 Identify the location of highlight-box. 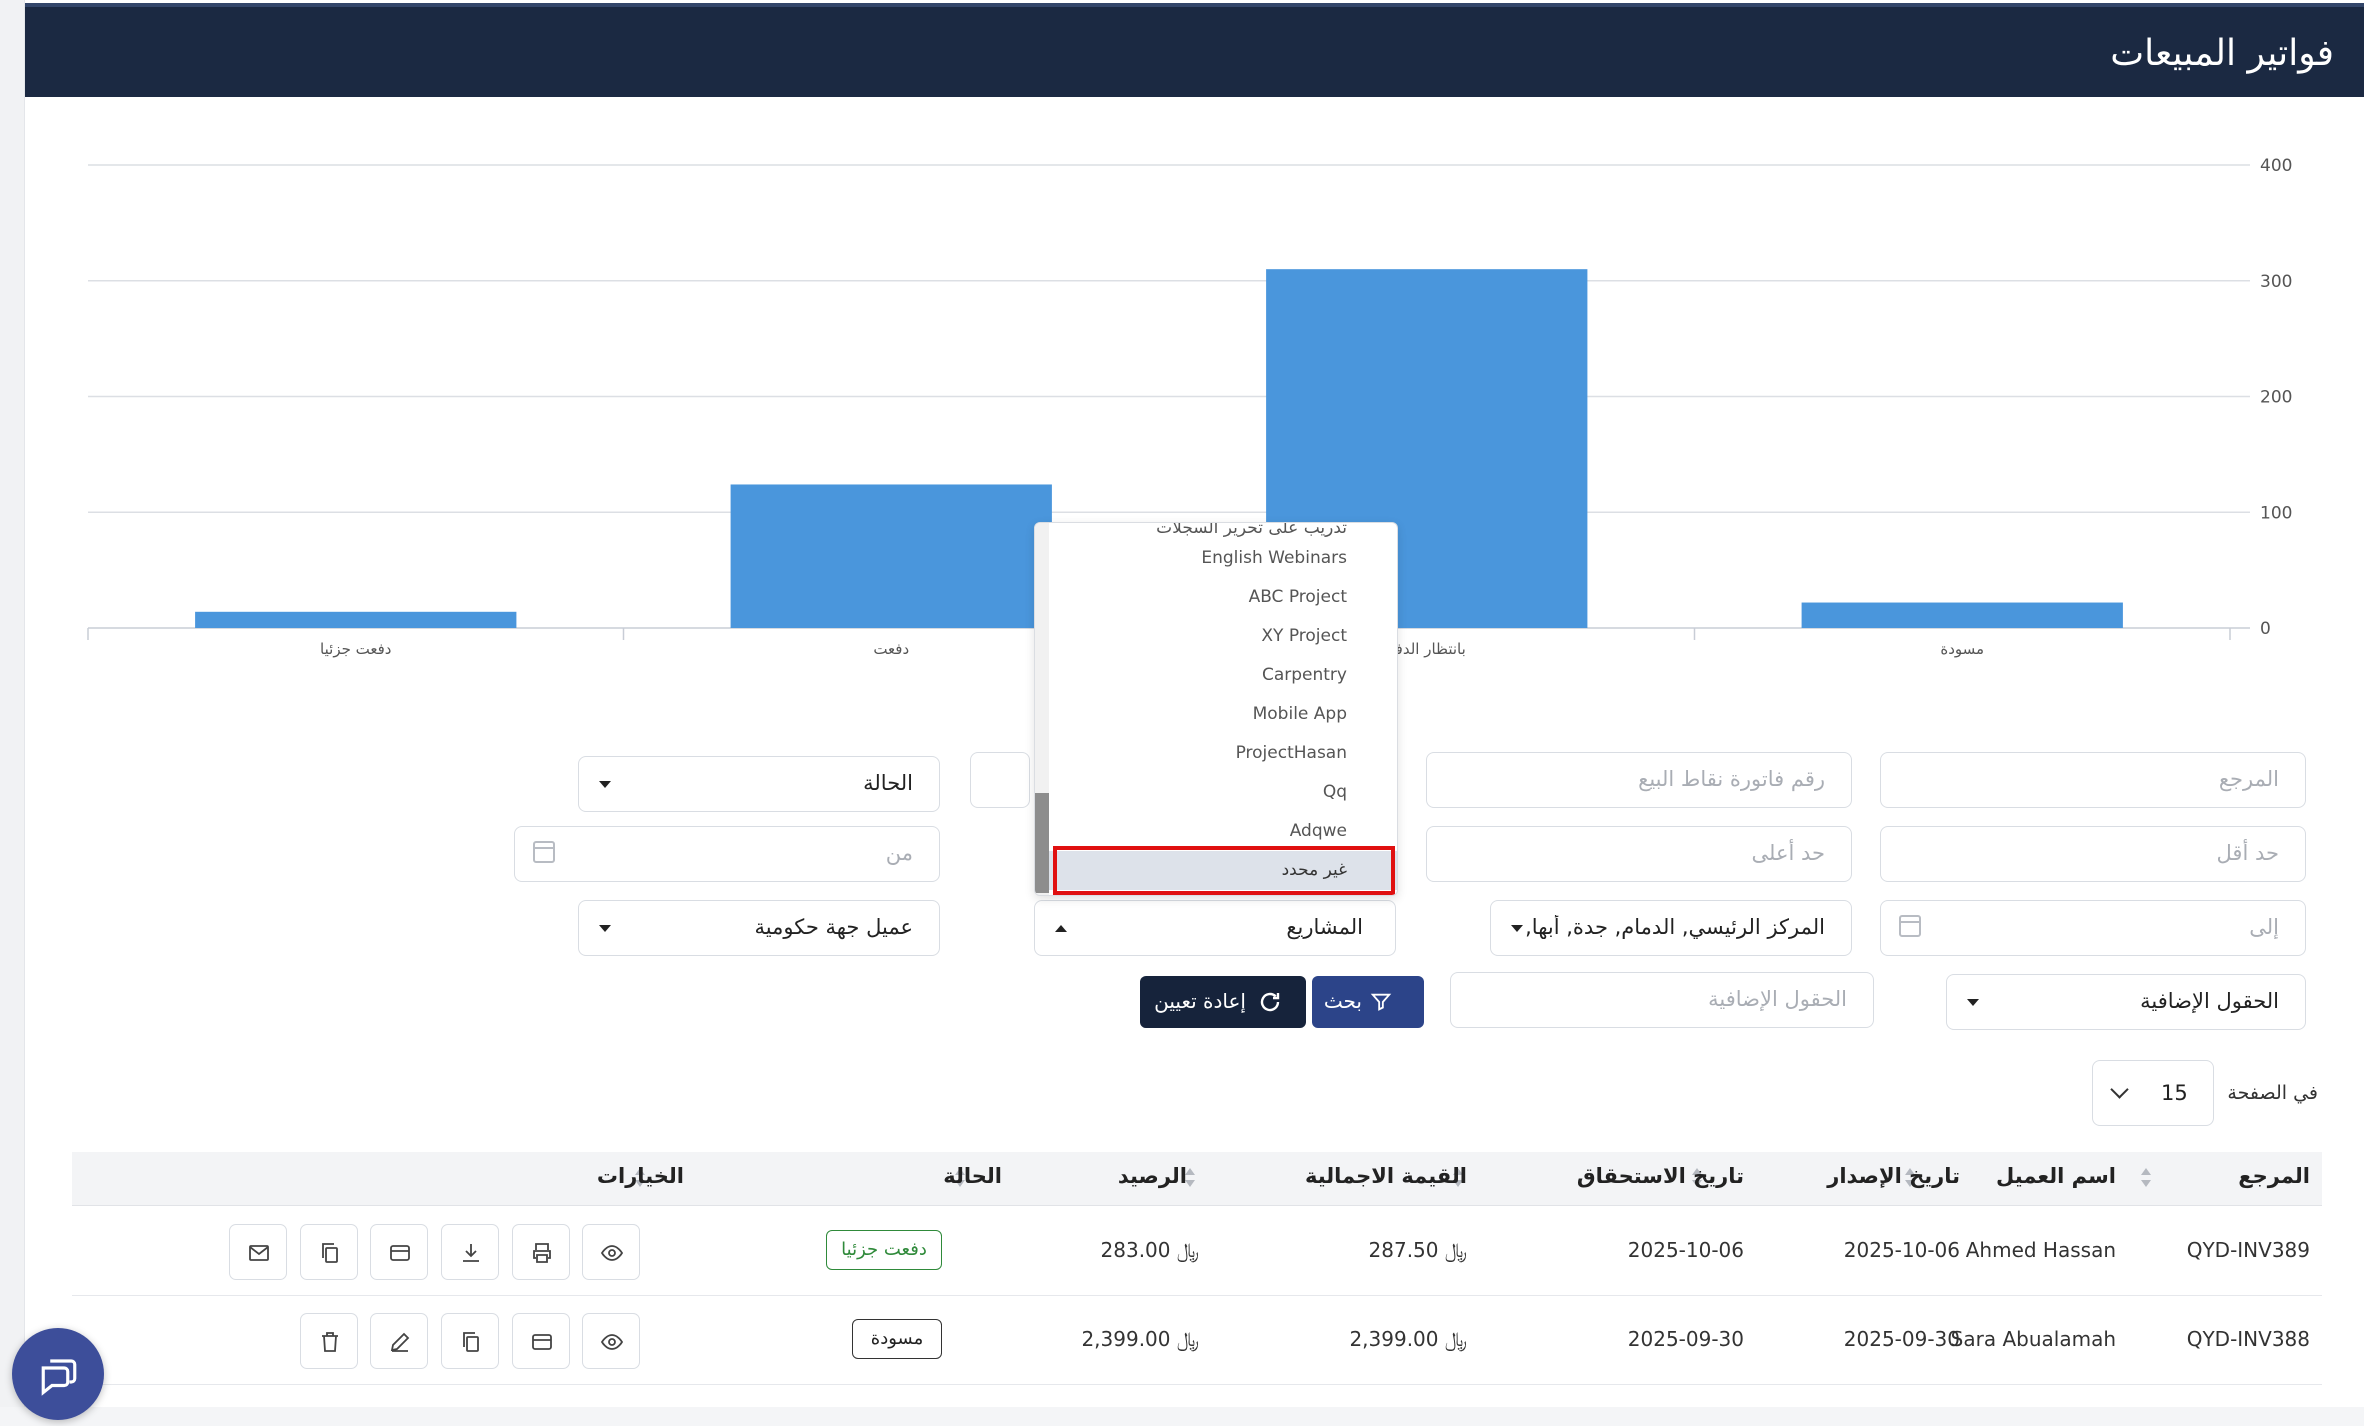
(1224, 870).